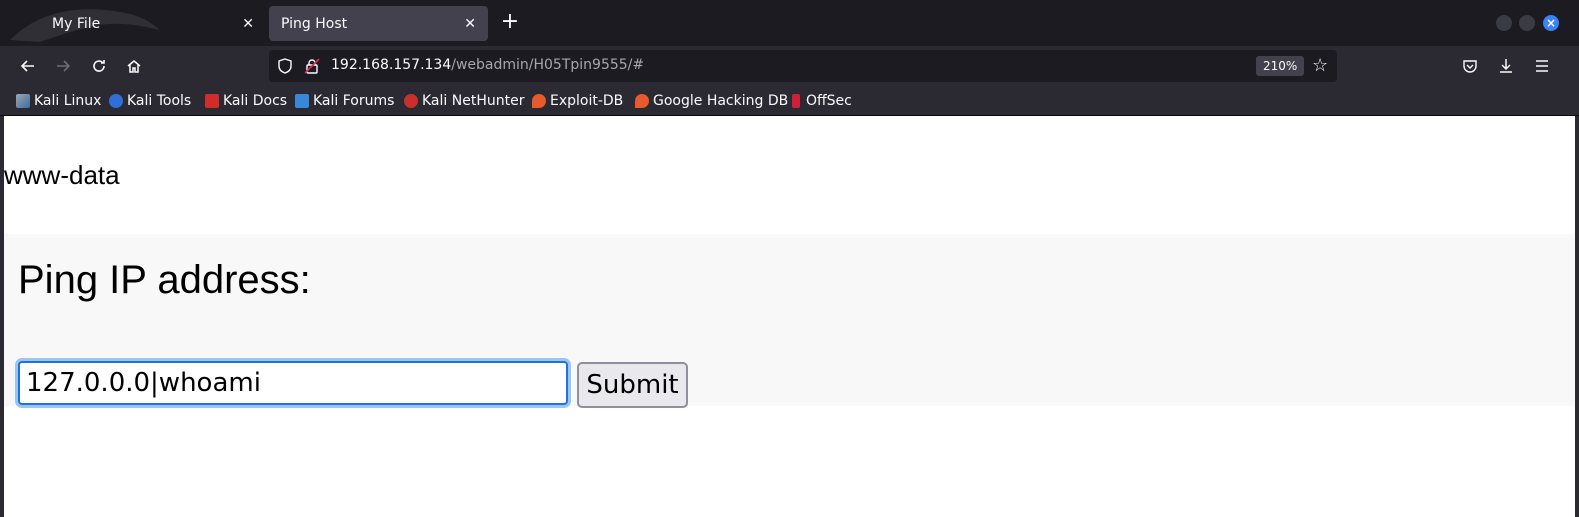 Image resolution: width=1579 pixels, height=517 pixels. Describe the element at coordinates (62, 175) in the screenshot. I see `command-output: www-data` at that location.